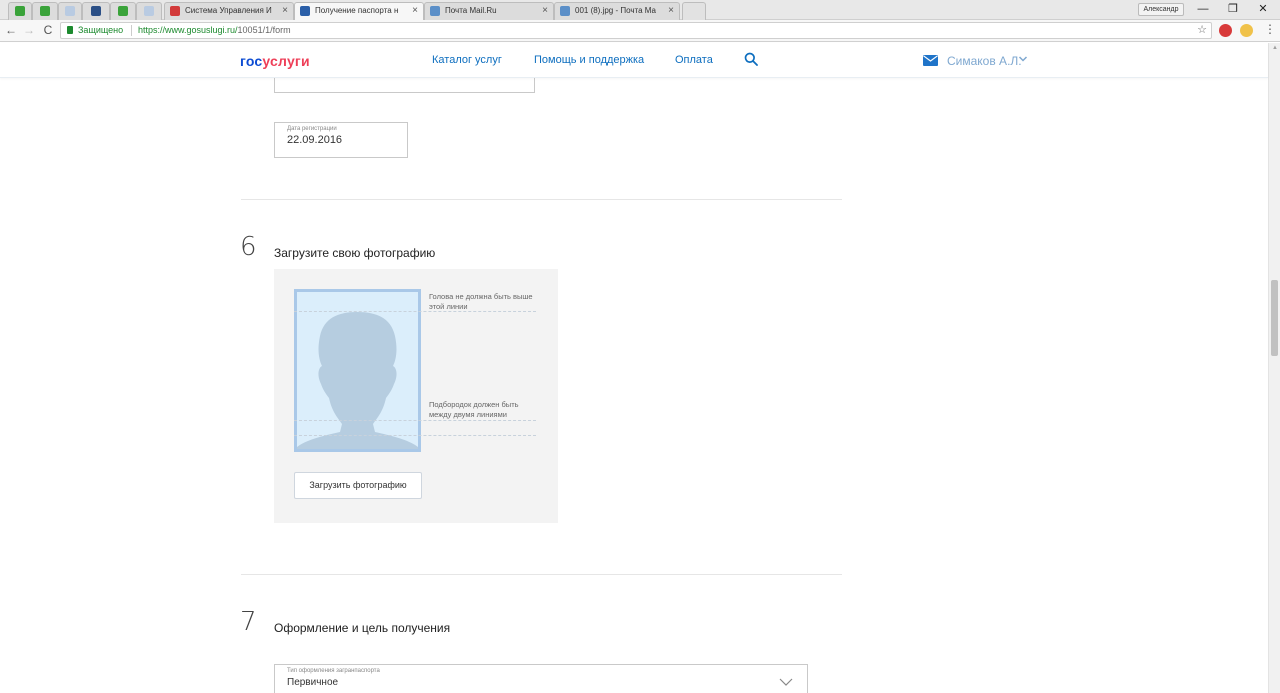 This screenshot has height=693, width=1280. I want to click on registration-date-value: 22.09.2016, so click(315, 140).